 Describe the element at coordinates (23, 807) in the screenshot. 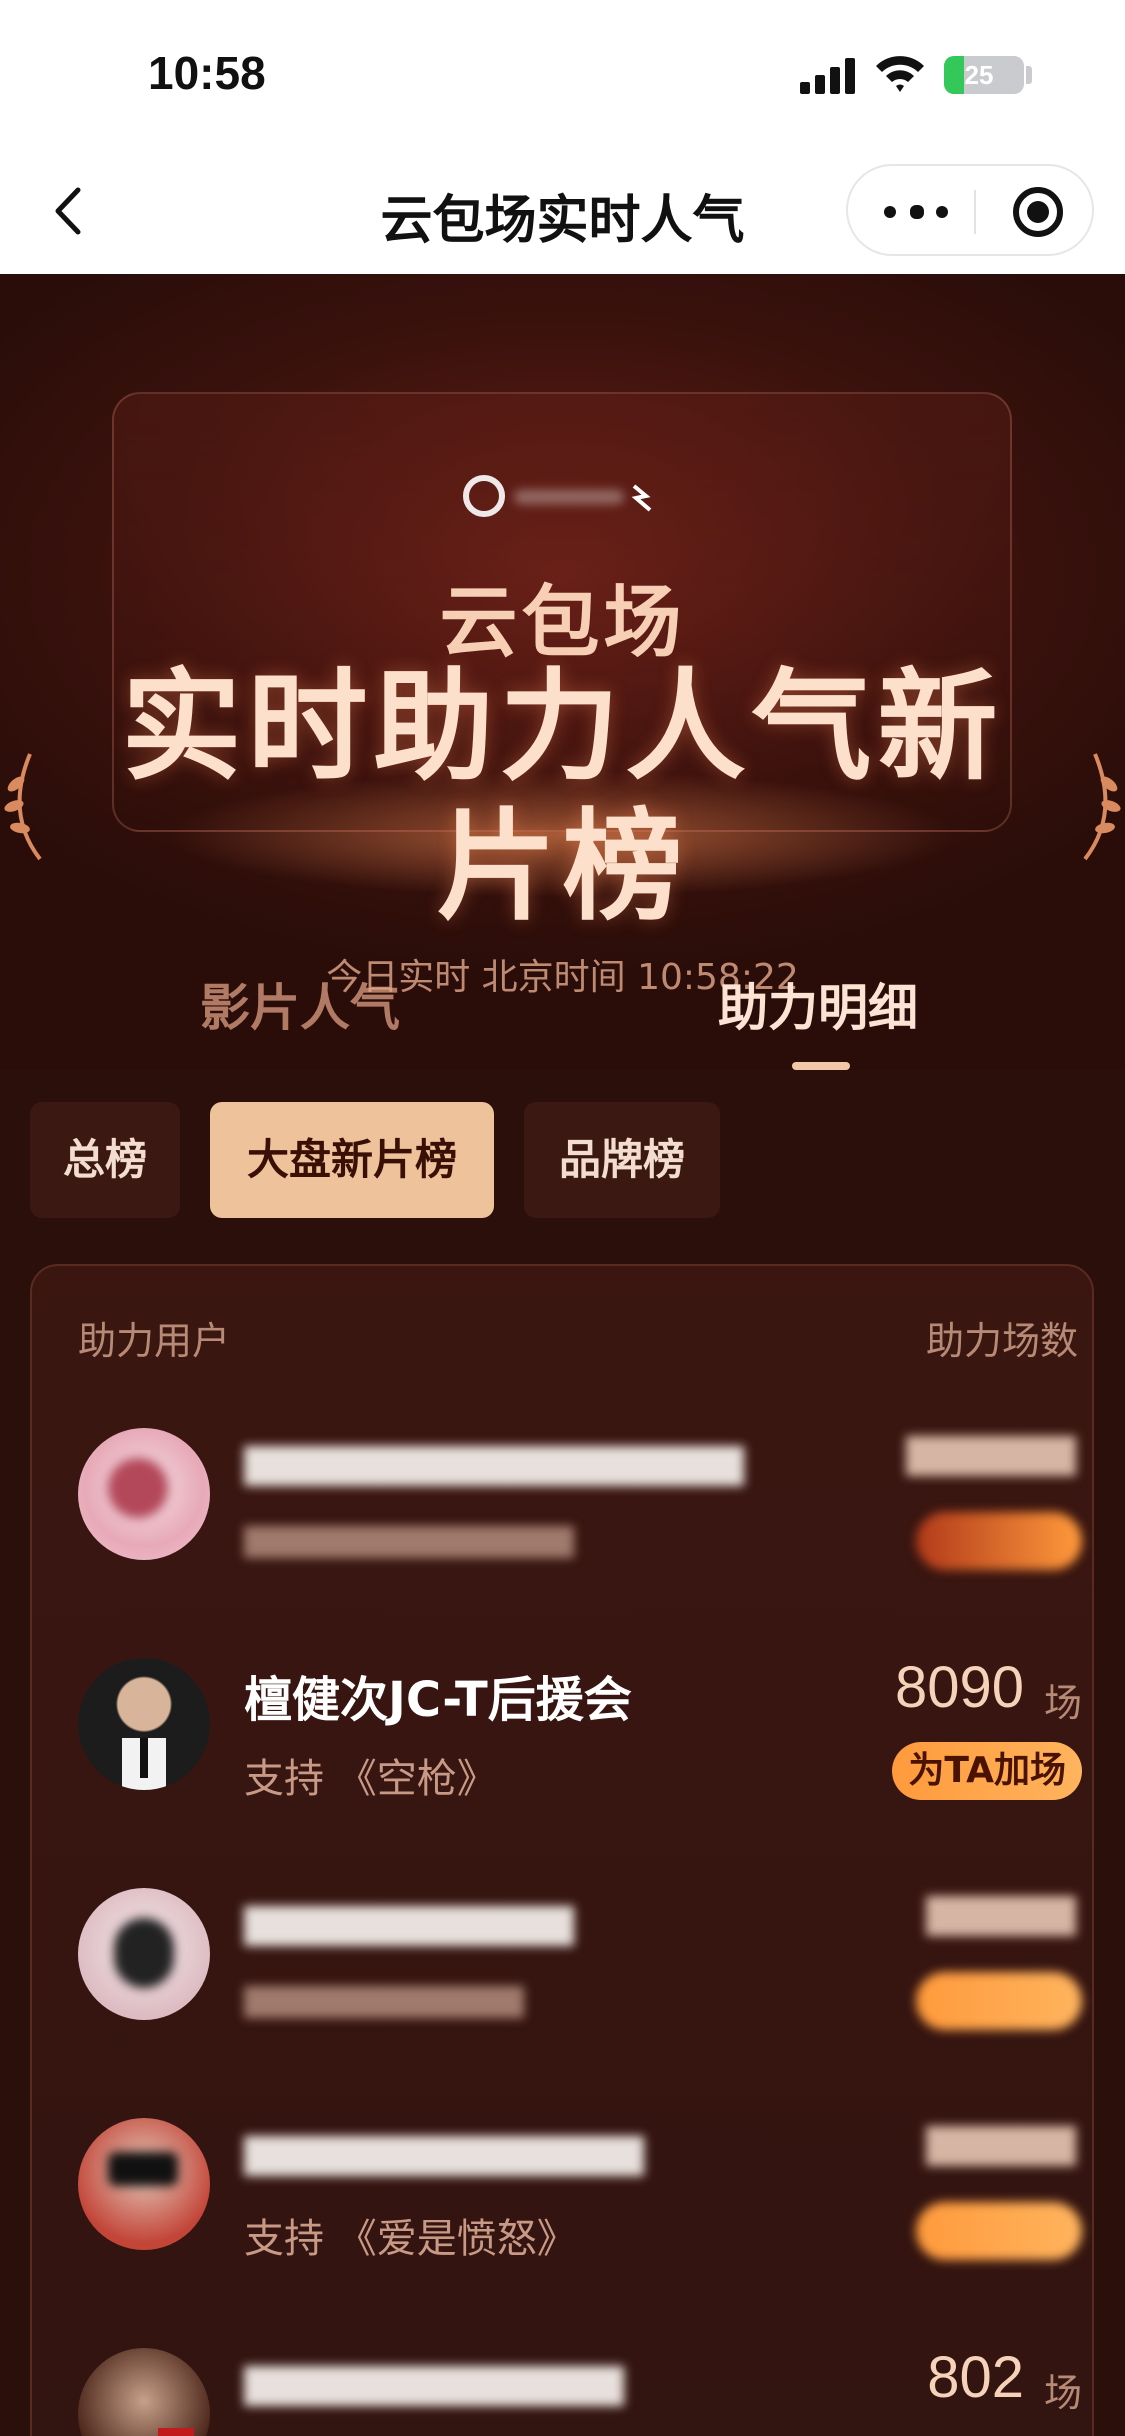

I see `laurel-left-icon` at that location.